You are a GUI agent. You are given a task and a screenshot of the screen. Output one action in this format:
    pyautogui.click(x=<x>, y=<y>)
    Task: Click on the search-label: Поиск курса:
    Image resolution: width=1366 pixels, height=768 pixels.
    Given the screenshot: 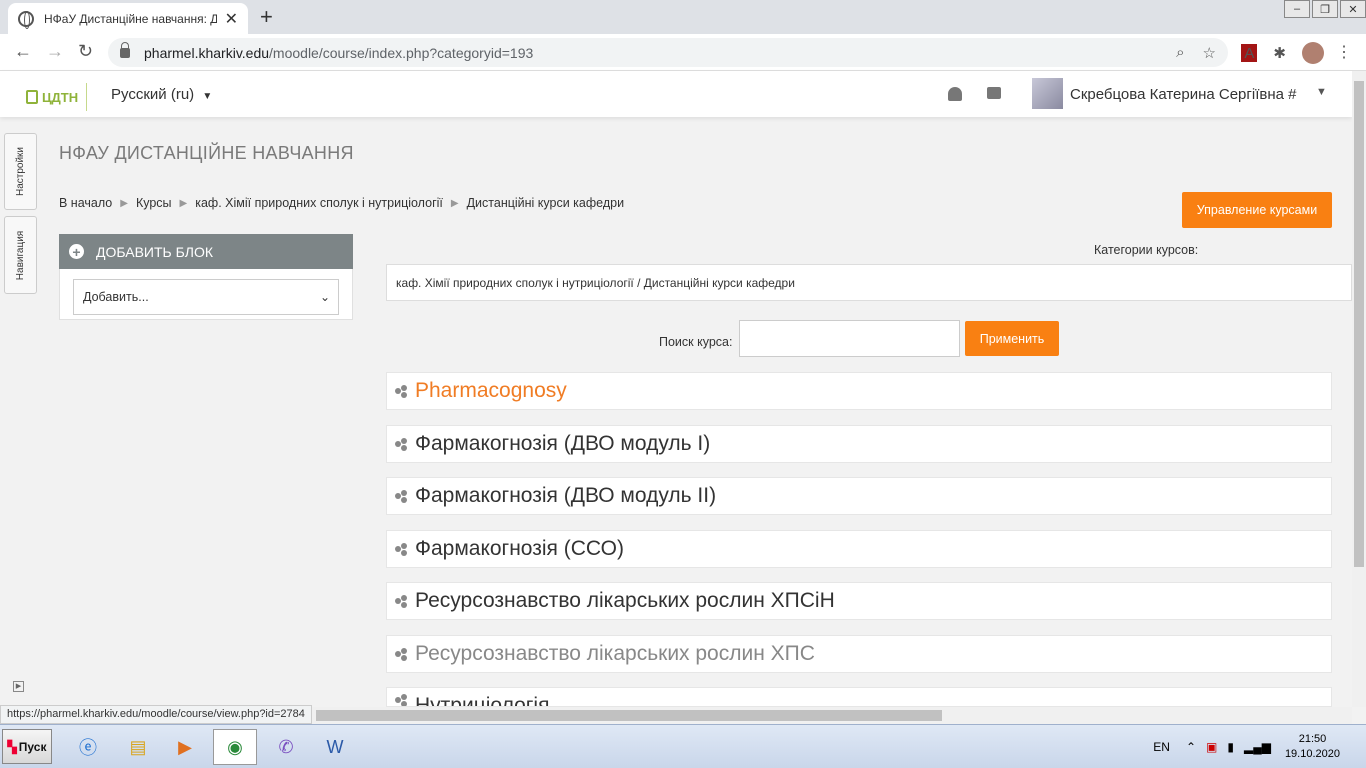 What is the action you would take?
    pyautogui.click(x=696, y=342)
    